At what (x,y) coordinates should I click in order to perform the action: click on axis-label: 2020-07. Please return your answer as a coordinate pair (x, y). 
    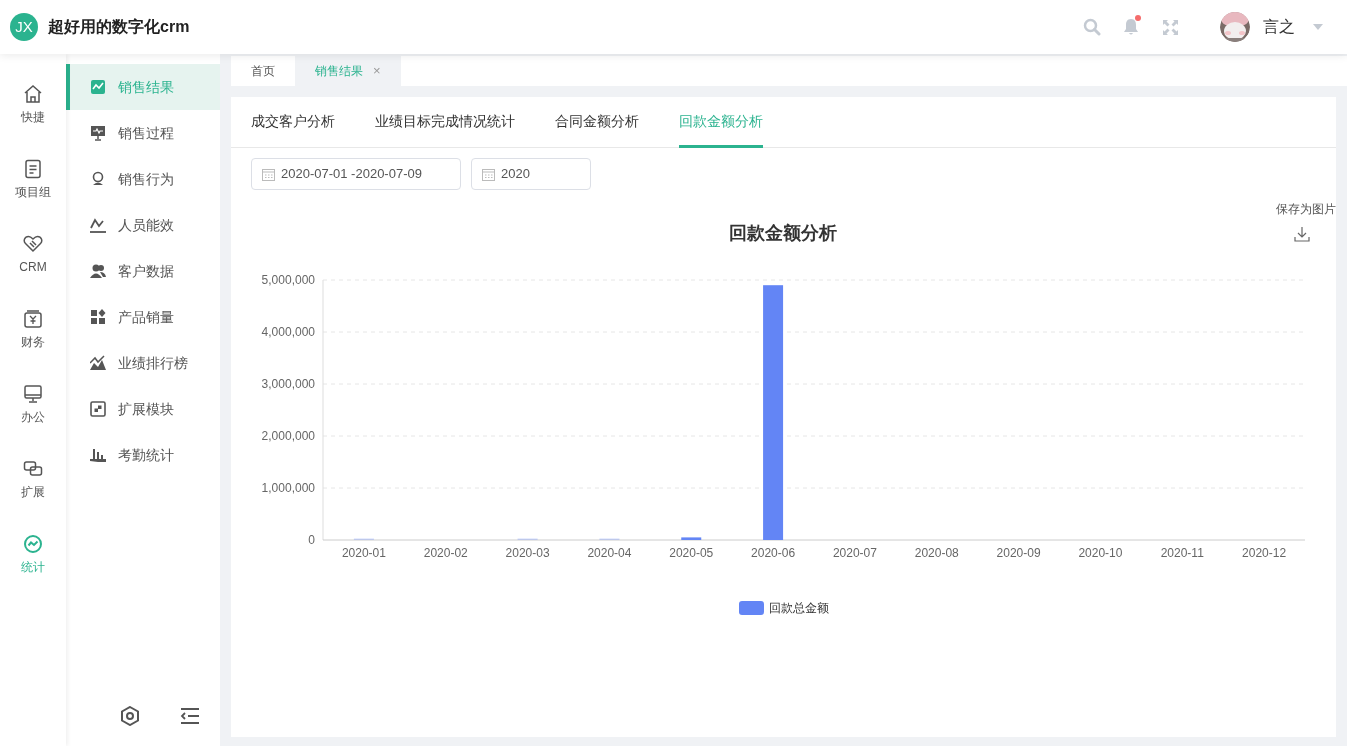
    Looking at the image, I should click on (854, 553).